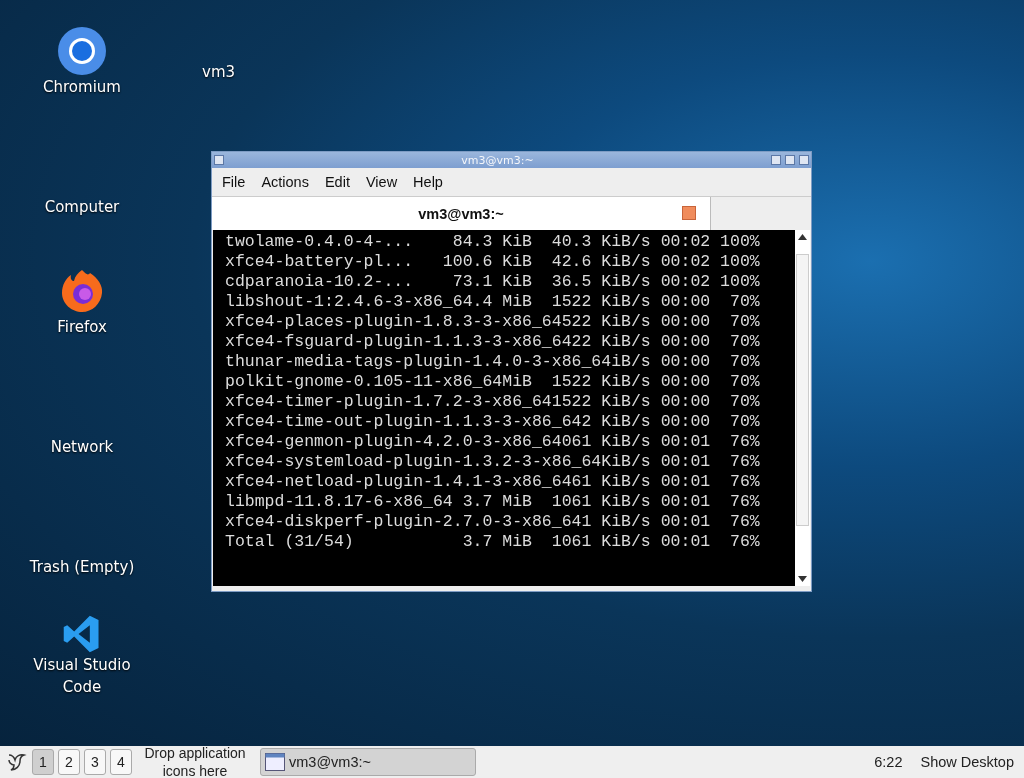 Image resolution: width=1024 pixels, height=778 pixels. Describe the element at coordinates (493, 302) in the screenshot. I see `terminal-line: libshout-1:2.4.6-3-x86_64.4 MiB 1522 KiB/s 00:00 70%` at that location.